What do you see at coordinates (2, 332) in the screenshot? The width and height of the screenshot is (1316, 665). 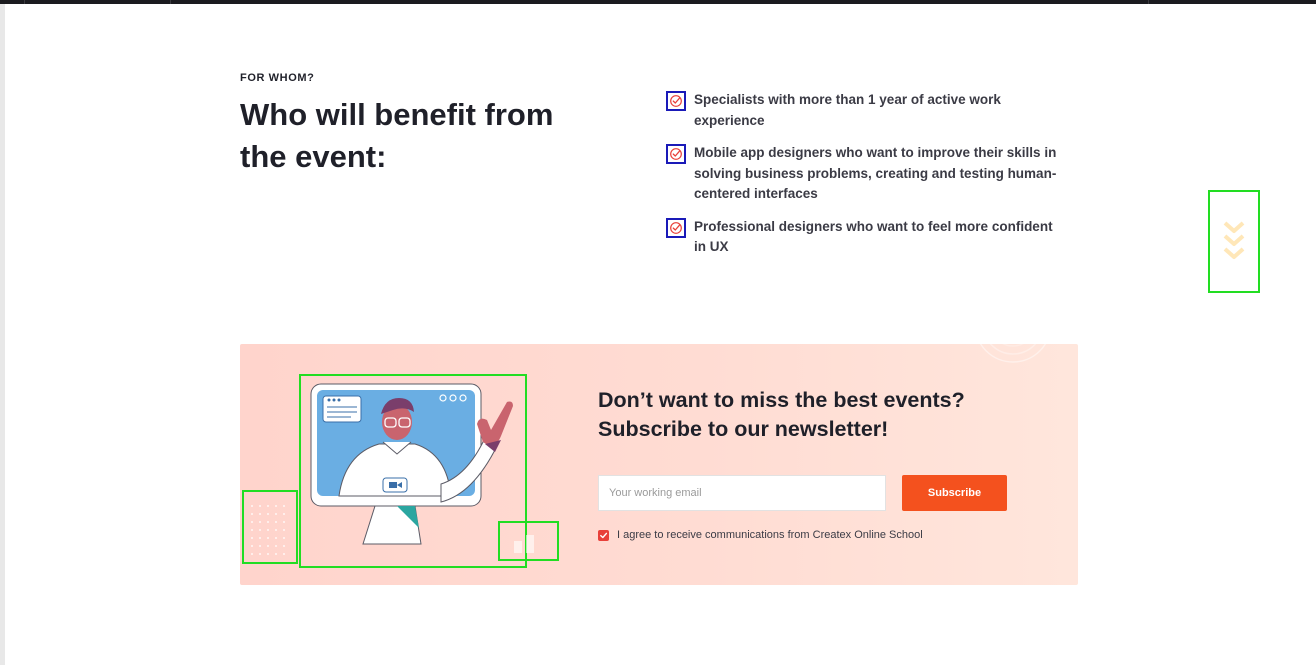 I see `left-edge-strip` at bounding box center [2, 332].